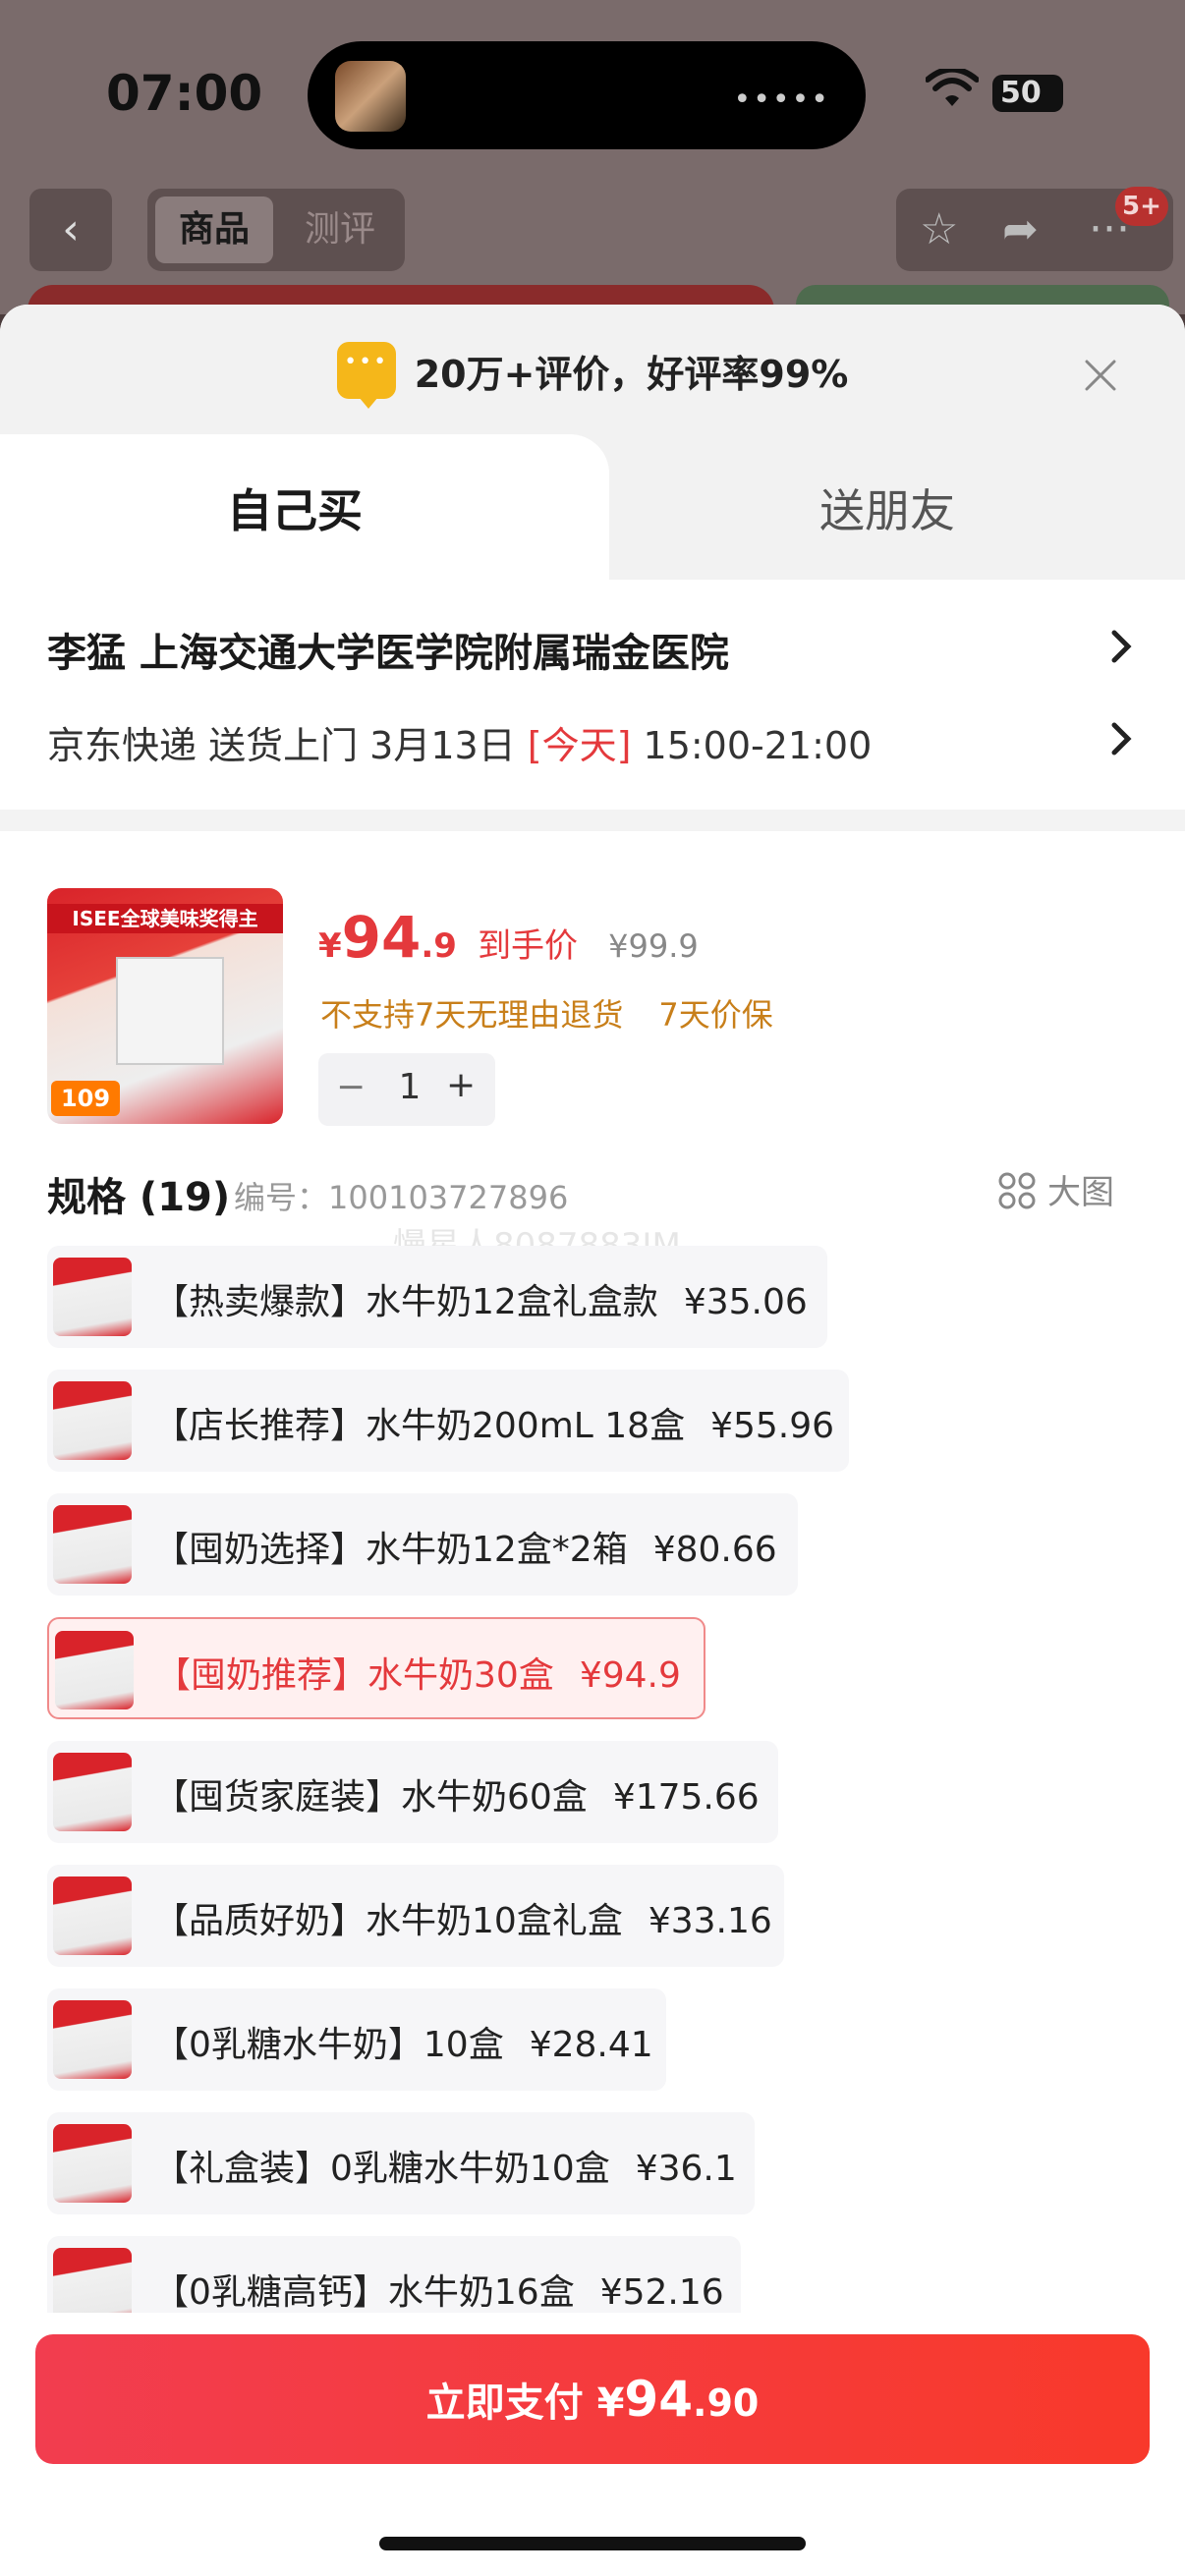 The image size is (1185, 2576). I want to click on spec-option-text: 【囤奶推荐】水牛奶30盒 ¥94.9, so click(418, 1672).